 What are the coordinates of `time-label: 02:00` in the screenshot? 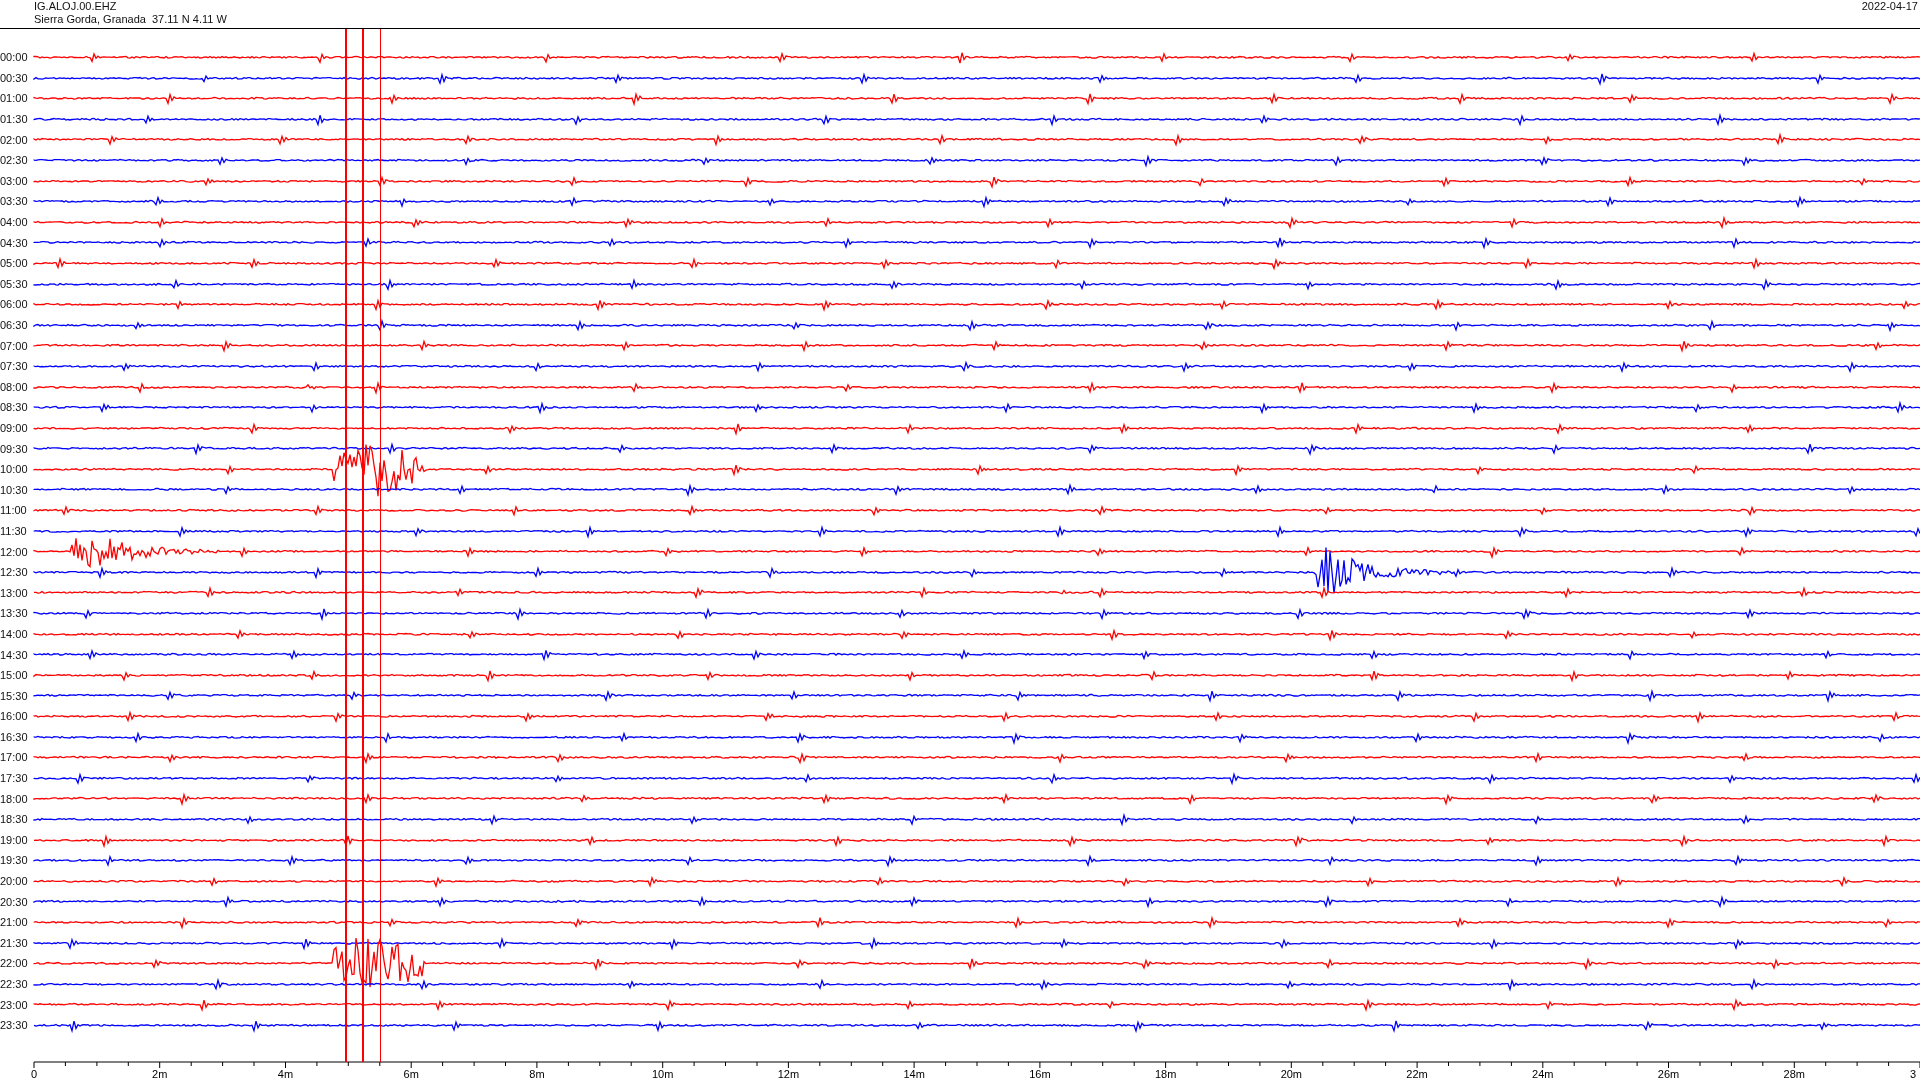 It's located at (14, 139).